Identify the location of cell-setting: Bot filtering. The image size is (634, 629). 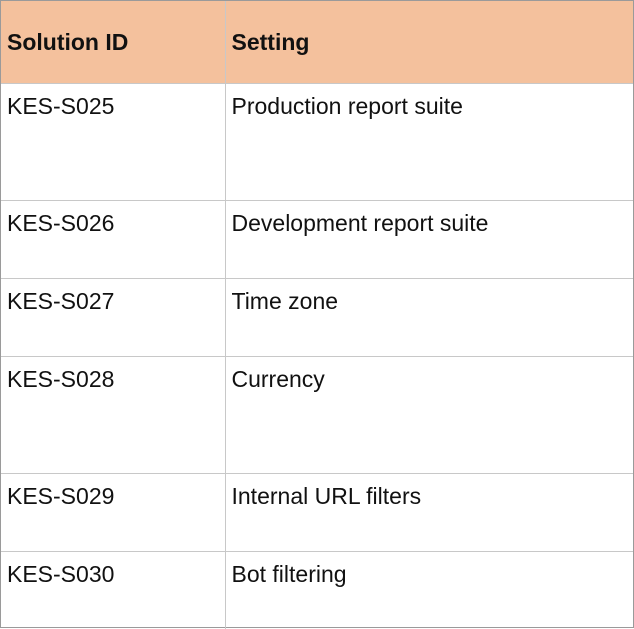
(428, 589).